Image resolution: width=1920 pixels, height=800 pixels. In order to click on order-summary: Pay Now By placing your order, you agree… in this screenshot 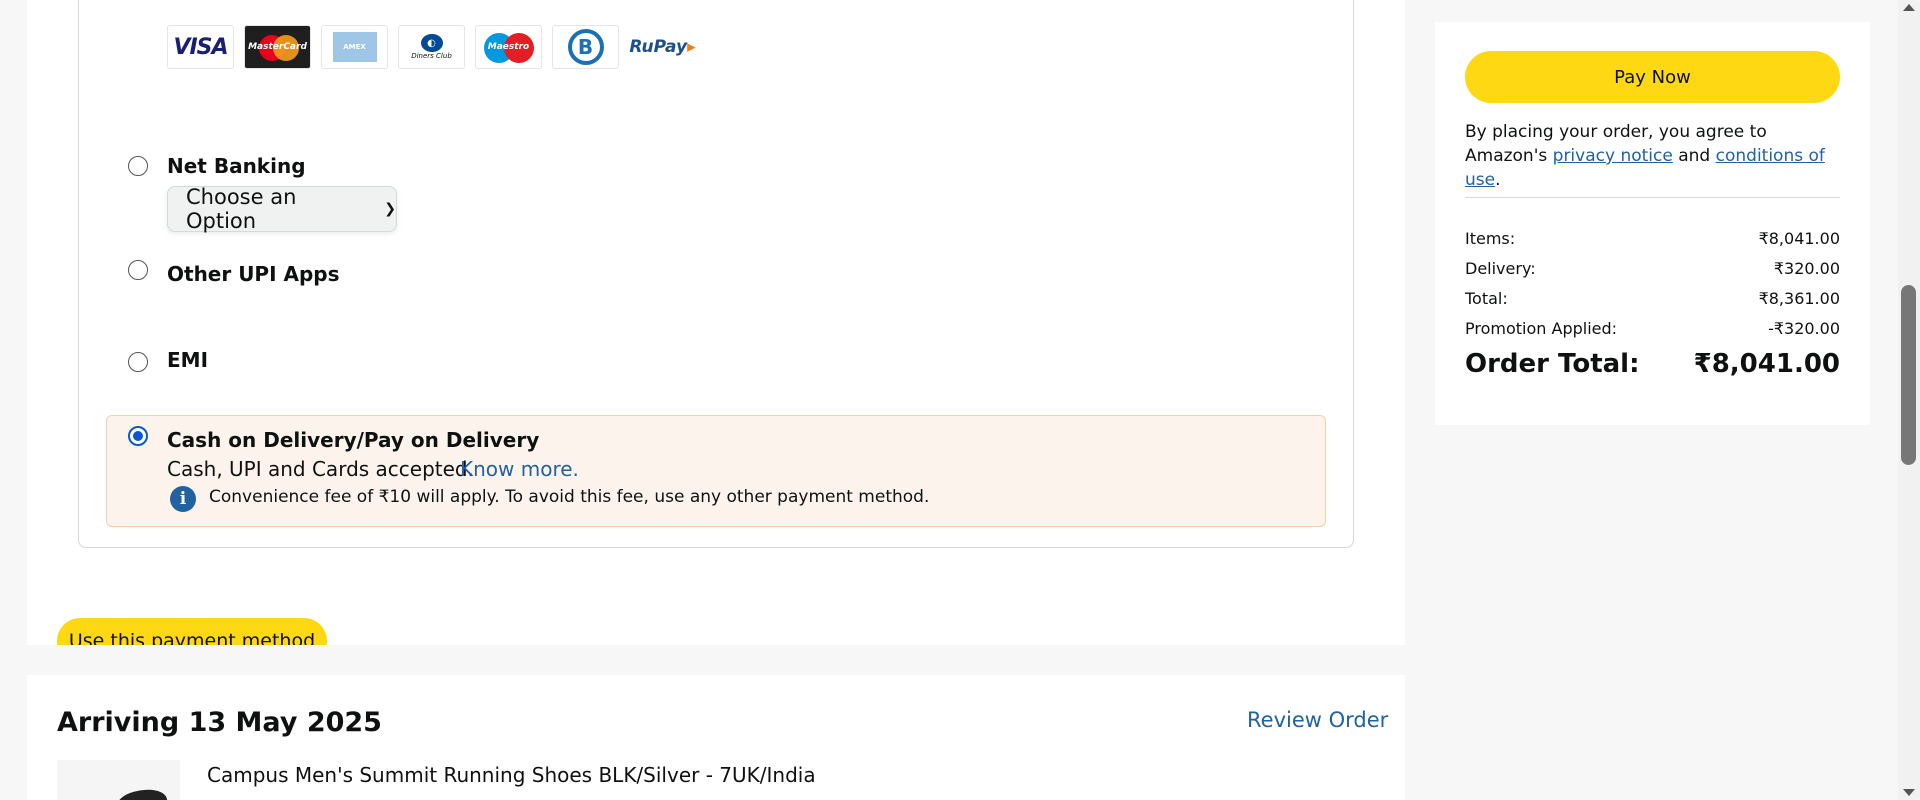, I will do `click(1652, 223)`.